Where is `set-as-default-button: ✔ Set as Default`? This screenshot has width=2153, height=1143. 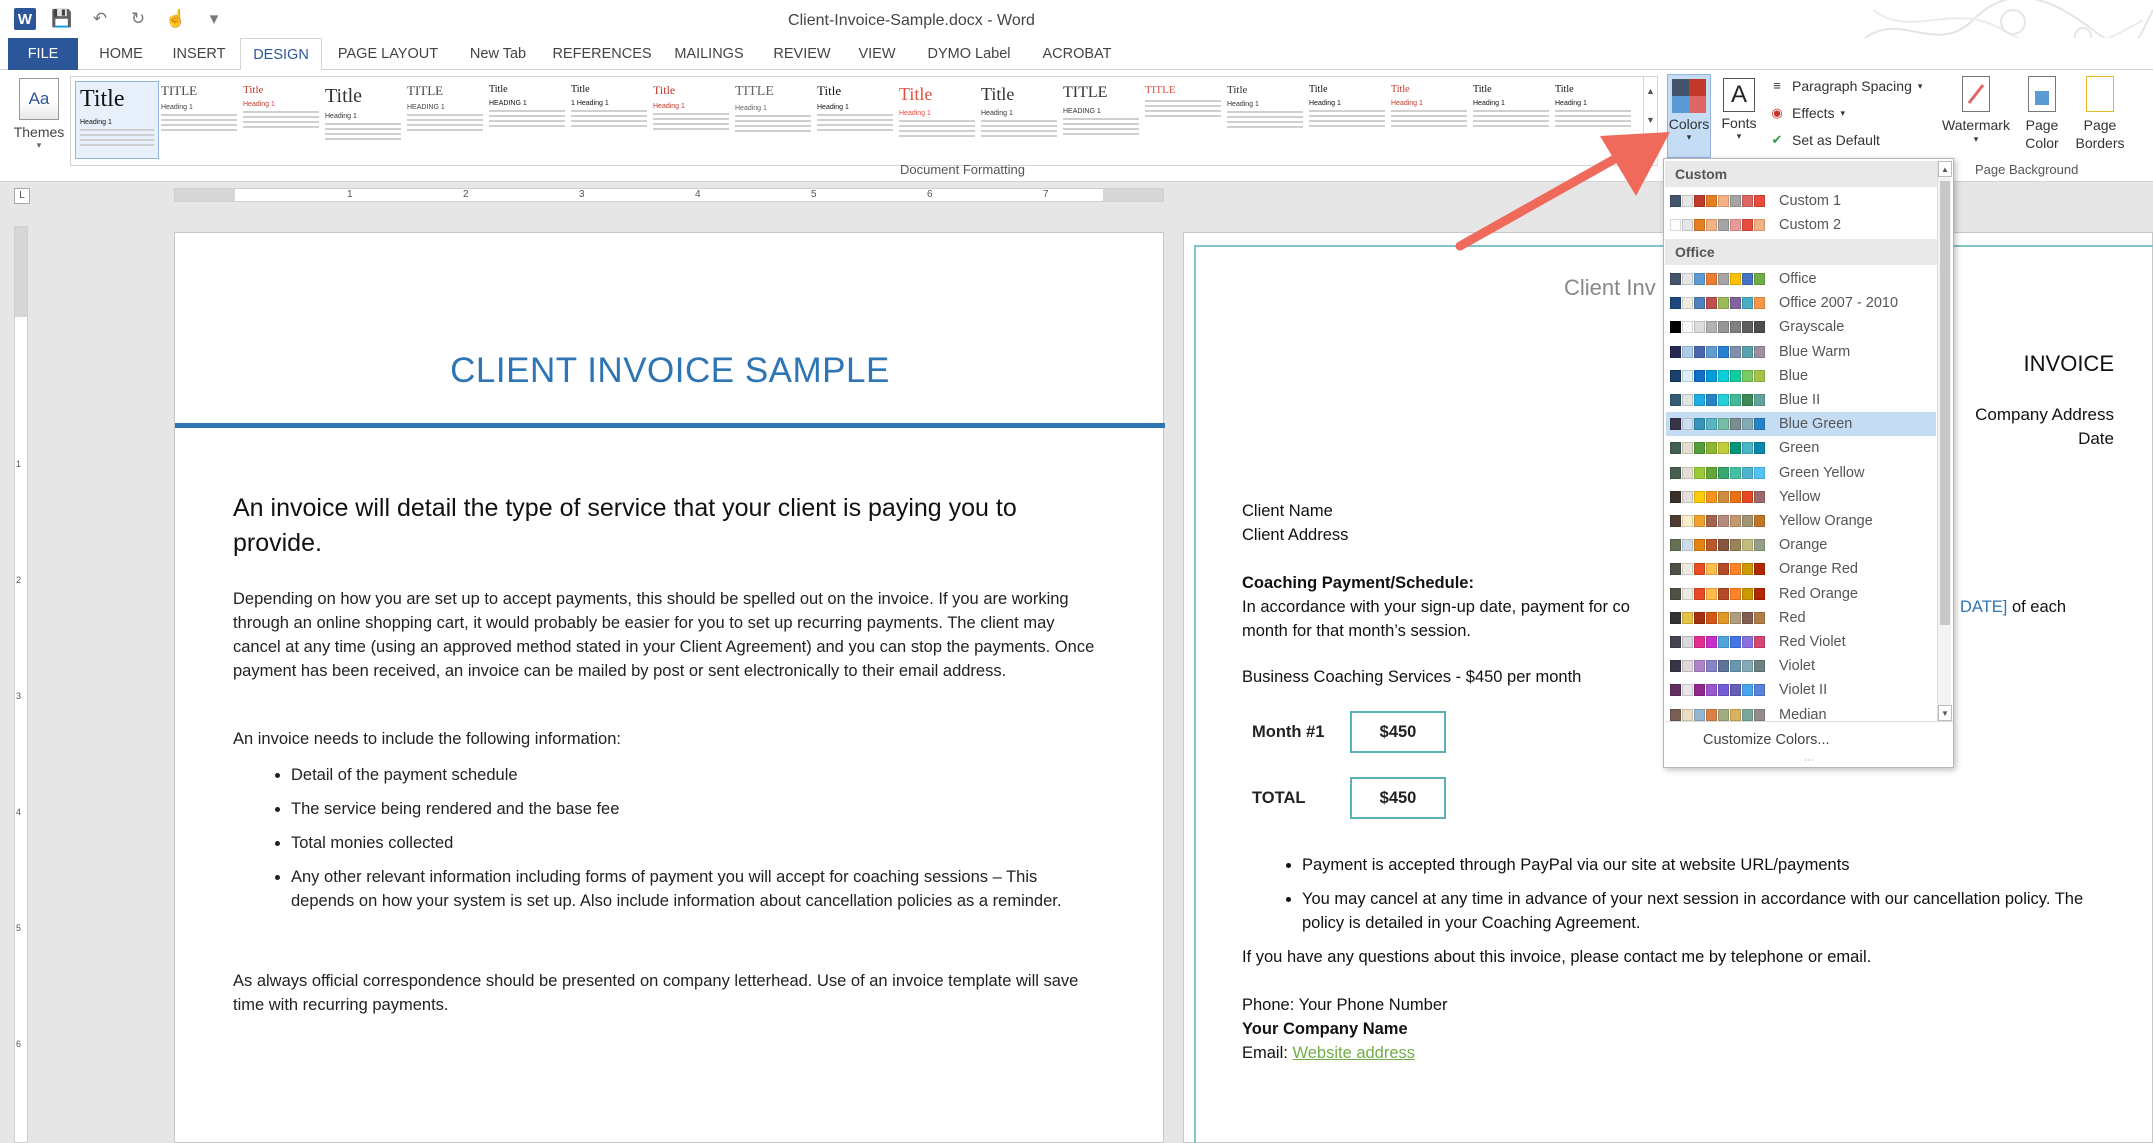 set-as-default-button: ✔ Set as Default is located at coordinates (1824, 140).